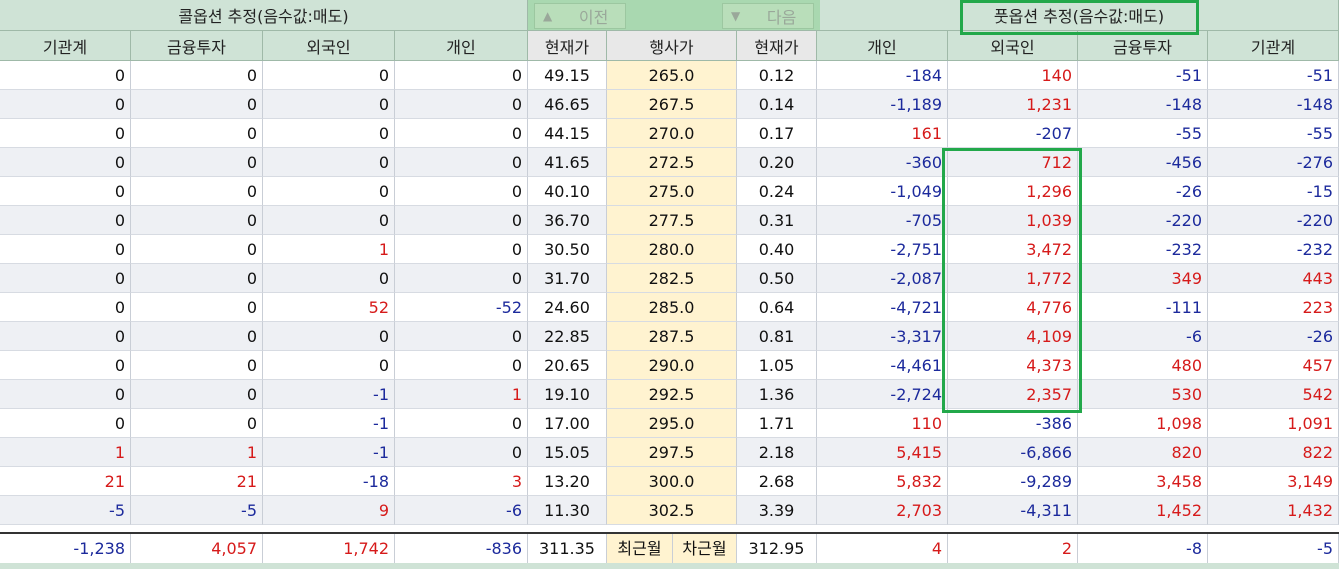  I want to click on cell-put-foreign: 712, so click(1013, 162).